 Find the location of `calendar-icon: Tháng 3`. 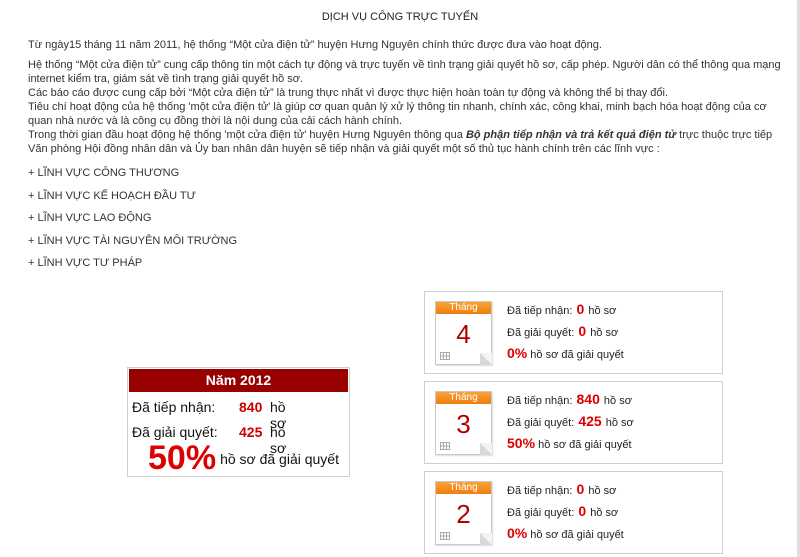

calendar-icon: Tháng 3 is located at coordinates (463, 423).